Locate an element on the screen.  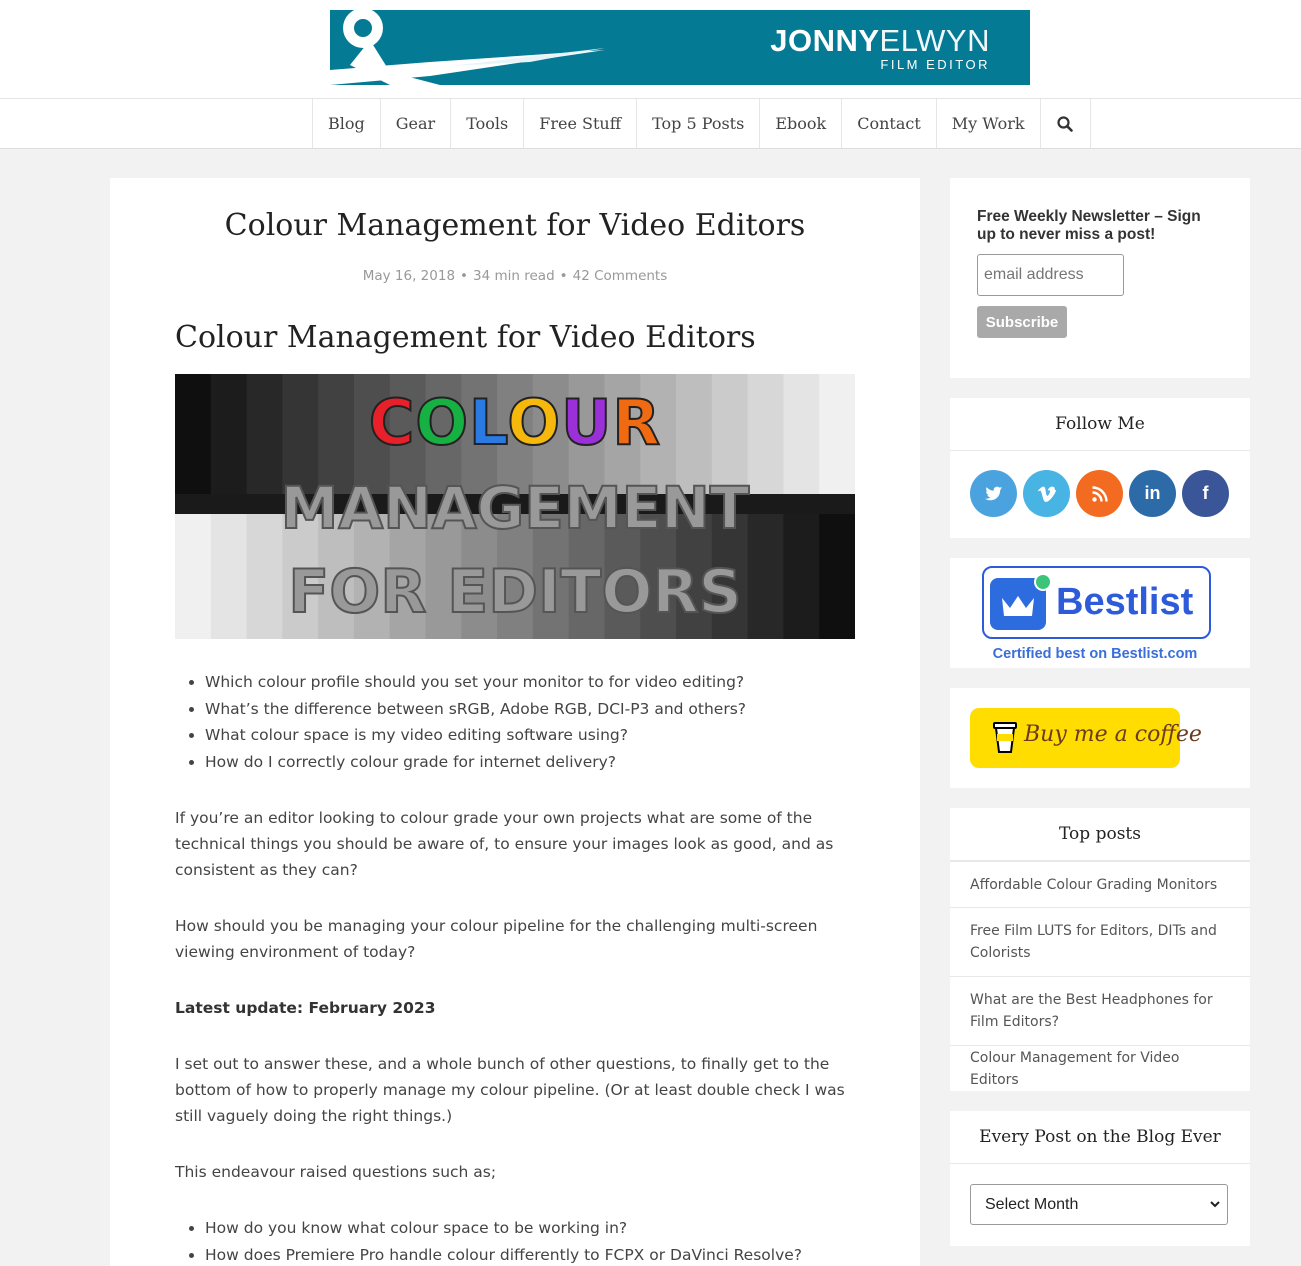
buy-me-a-coffee-button: Buy me a coffee is located at coordinates (1086, 738).